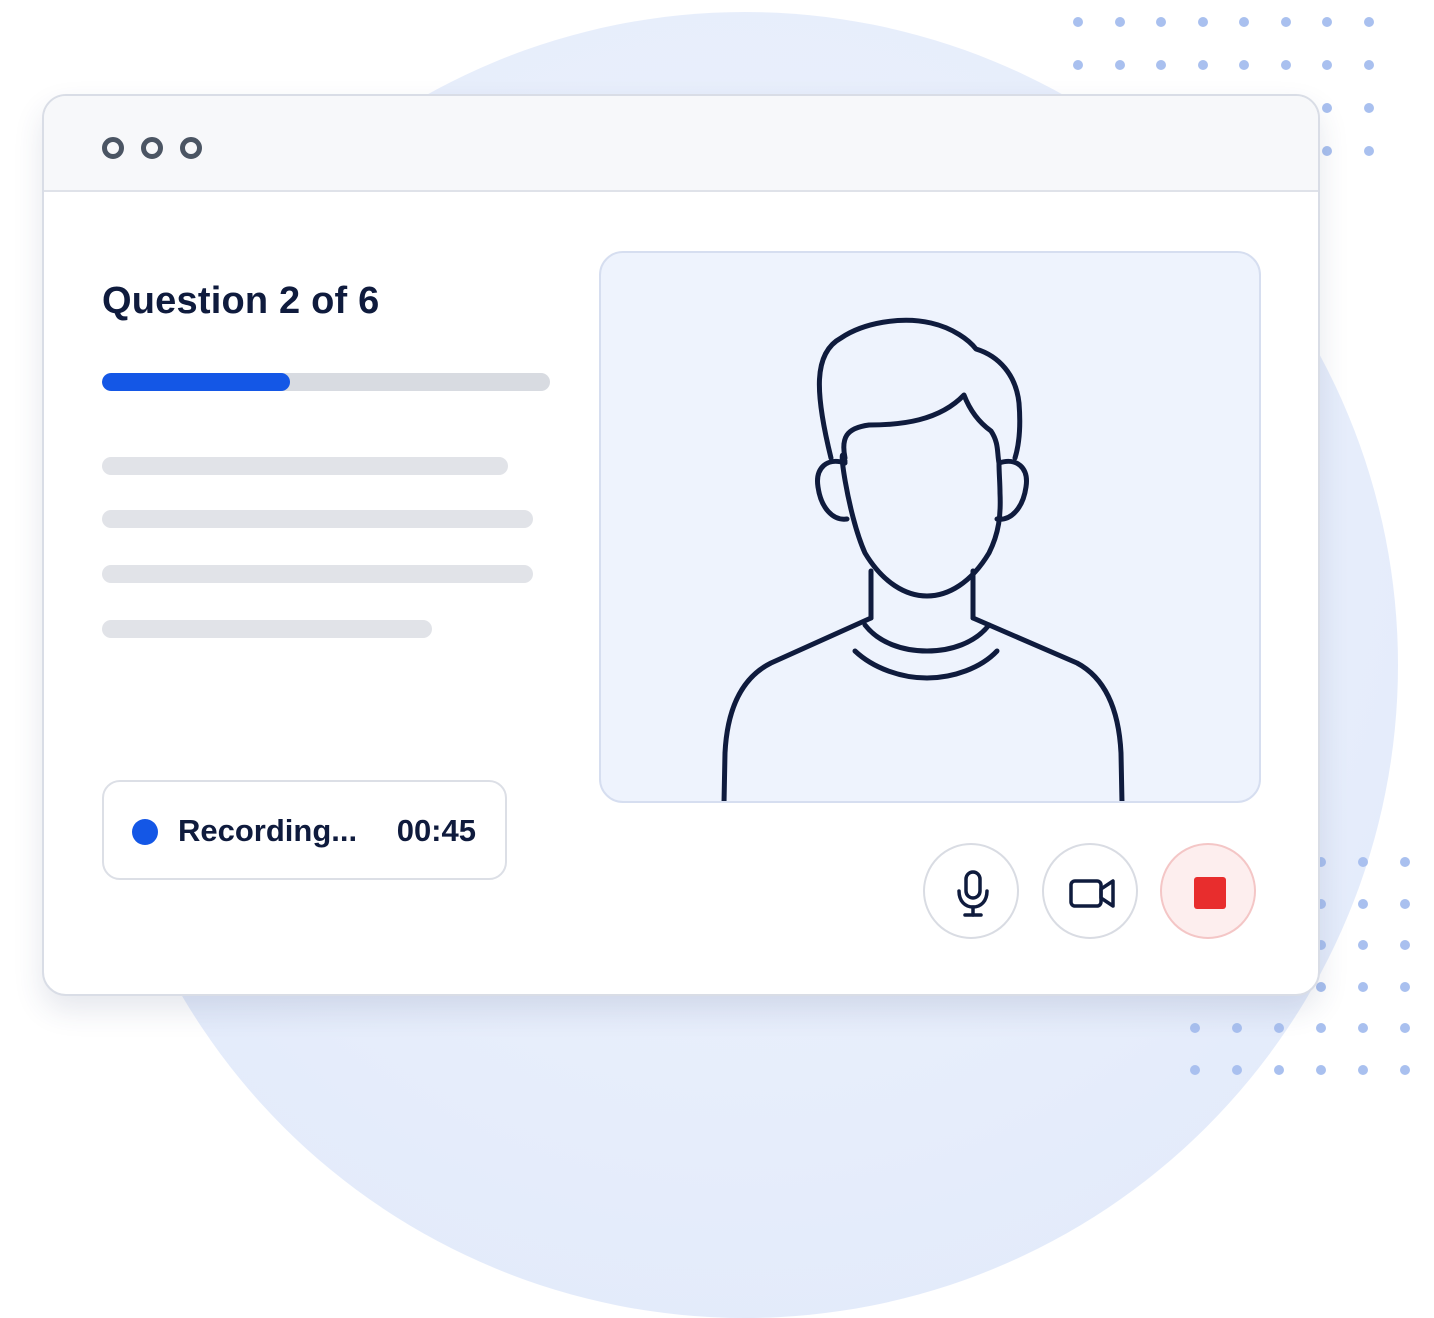  Describe the element at coordinates (241, 301) in the screenshot. I see `question-title: Question 2 of 6` at that location.